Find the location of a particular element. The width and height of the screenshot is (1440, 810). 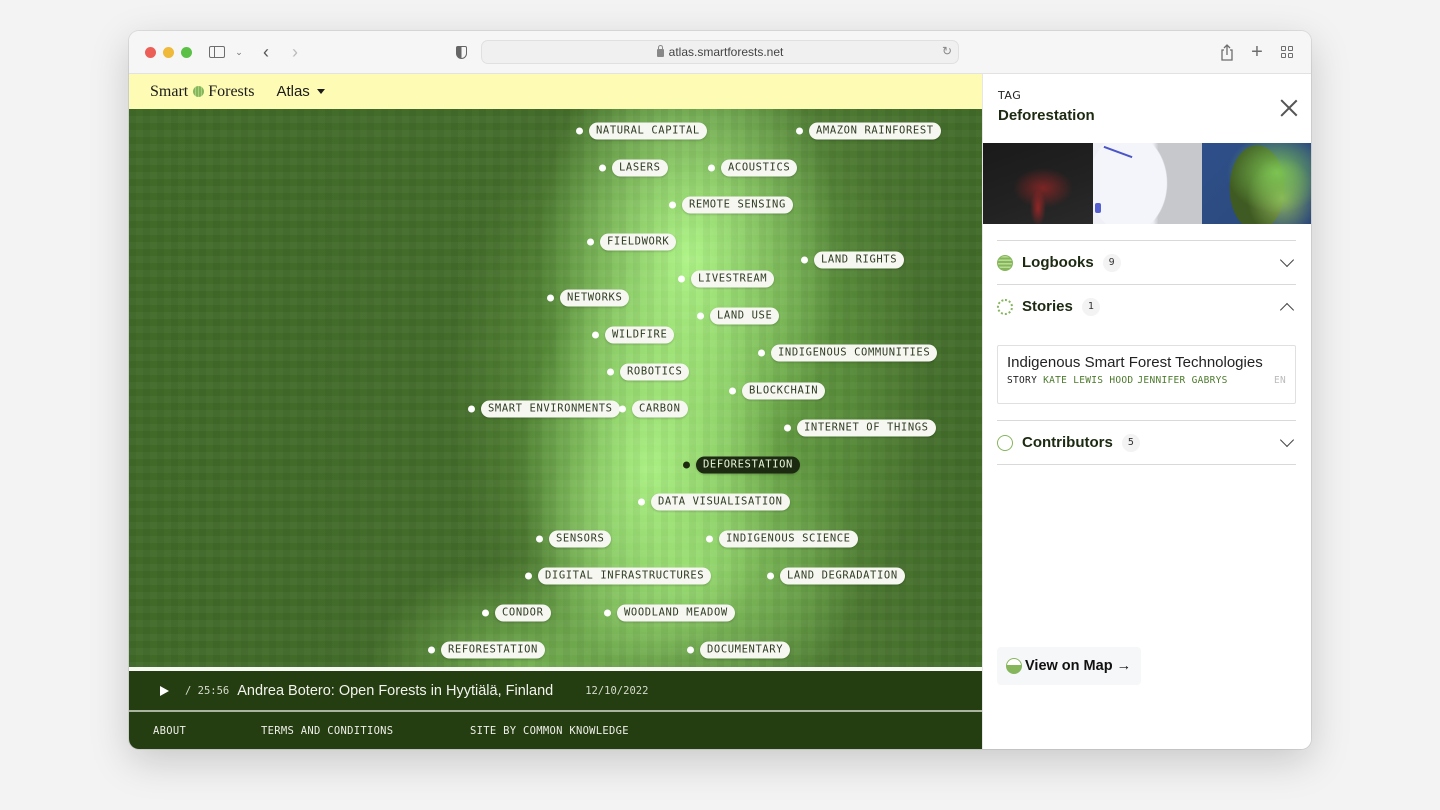

map-tag-land-rights: LAND RIGHTS is located at coordinates (853, 260).